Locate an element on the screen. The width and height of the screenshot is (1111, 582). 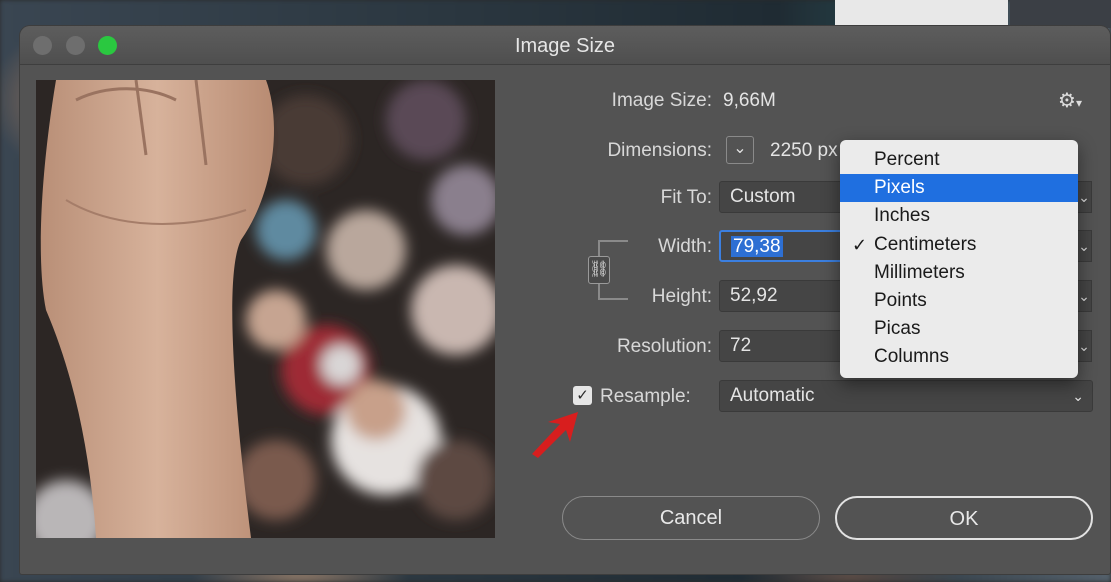
annotation-arrow-icon is located at coordinates (555, 435).